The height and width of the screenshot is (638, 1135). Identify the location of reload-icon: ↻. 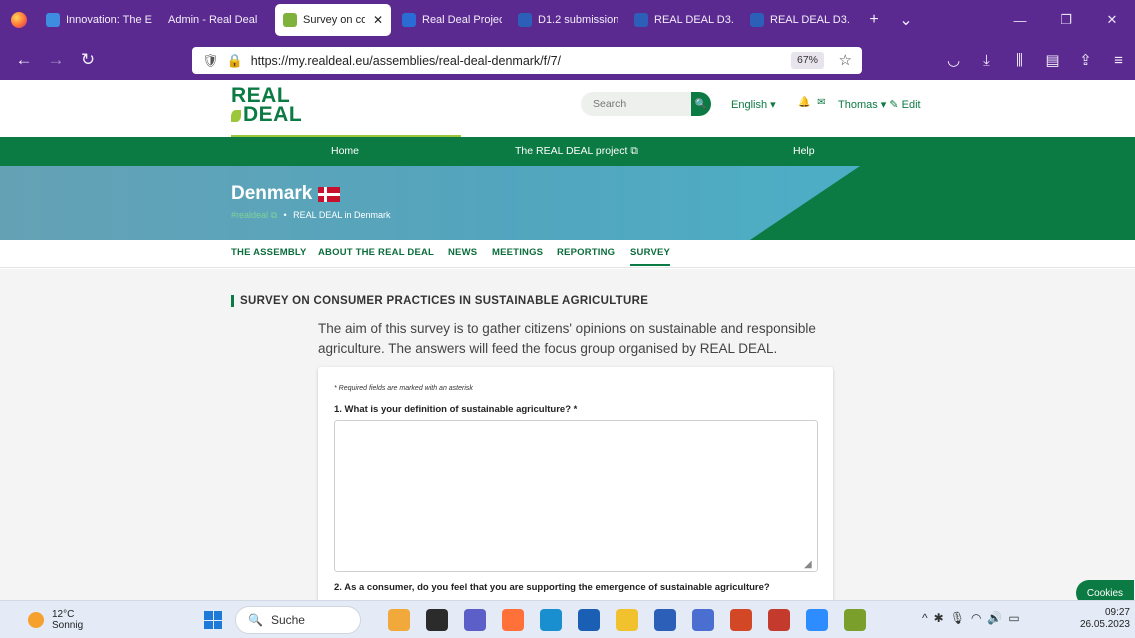
(88, 60).